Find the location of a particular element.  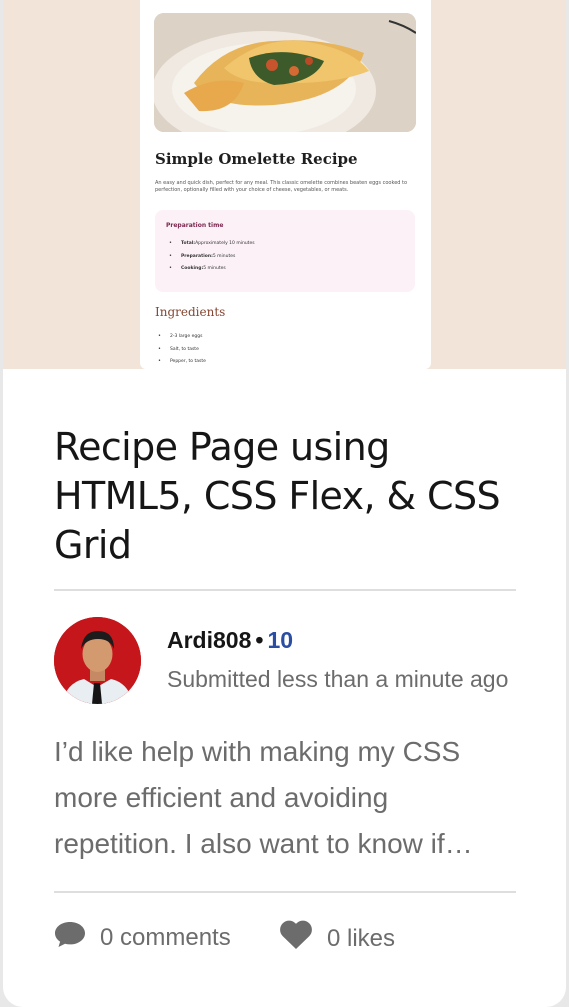

list-item: Cooking:5 minutes is located at coordinates (210, 272).